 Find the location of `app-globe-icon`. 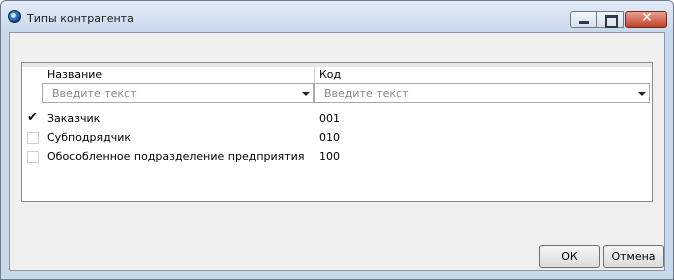

app-globe-icon is located at coordinates (14, 16).